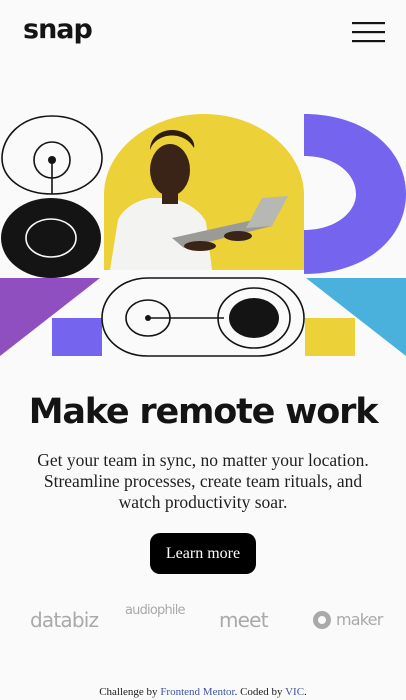 Image resolution: width=406 pixels, height=700 pixels. I want to click on client-name: audiophile, so click(155, 610).